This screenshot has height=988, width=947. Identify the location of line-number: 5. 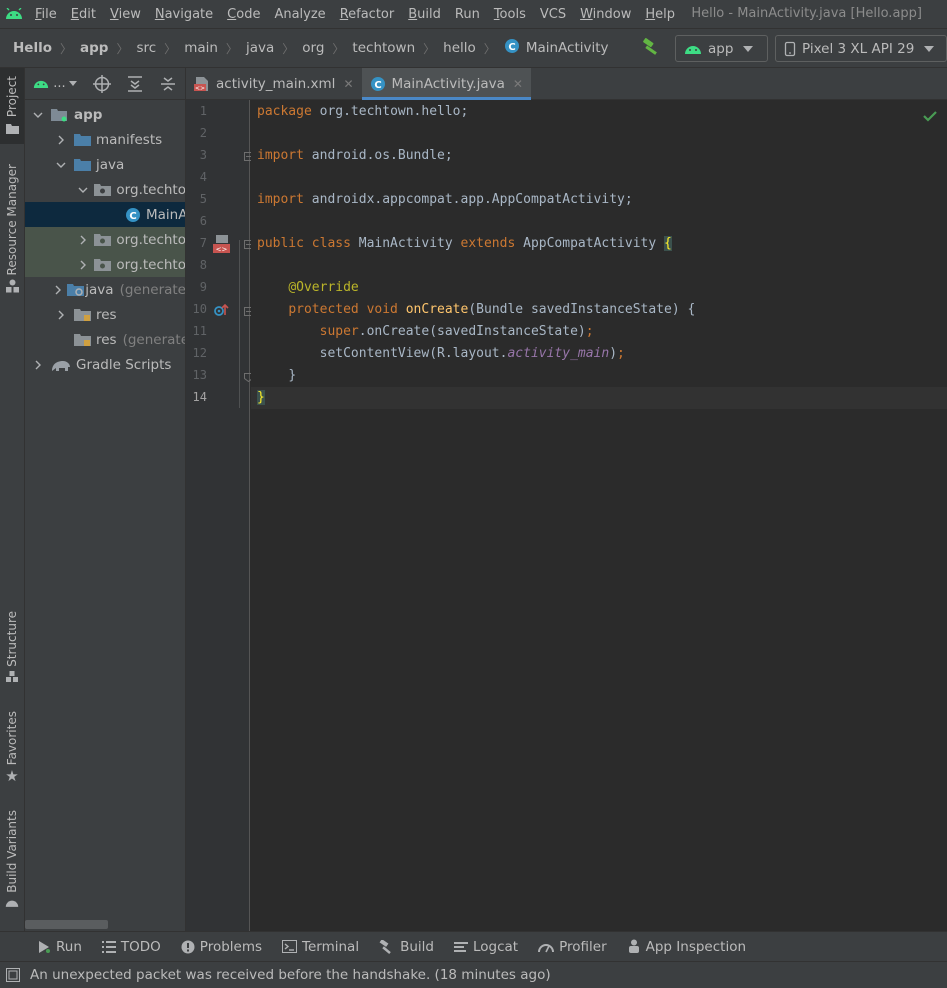
(203, 199).